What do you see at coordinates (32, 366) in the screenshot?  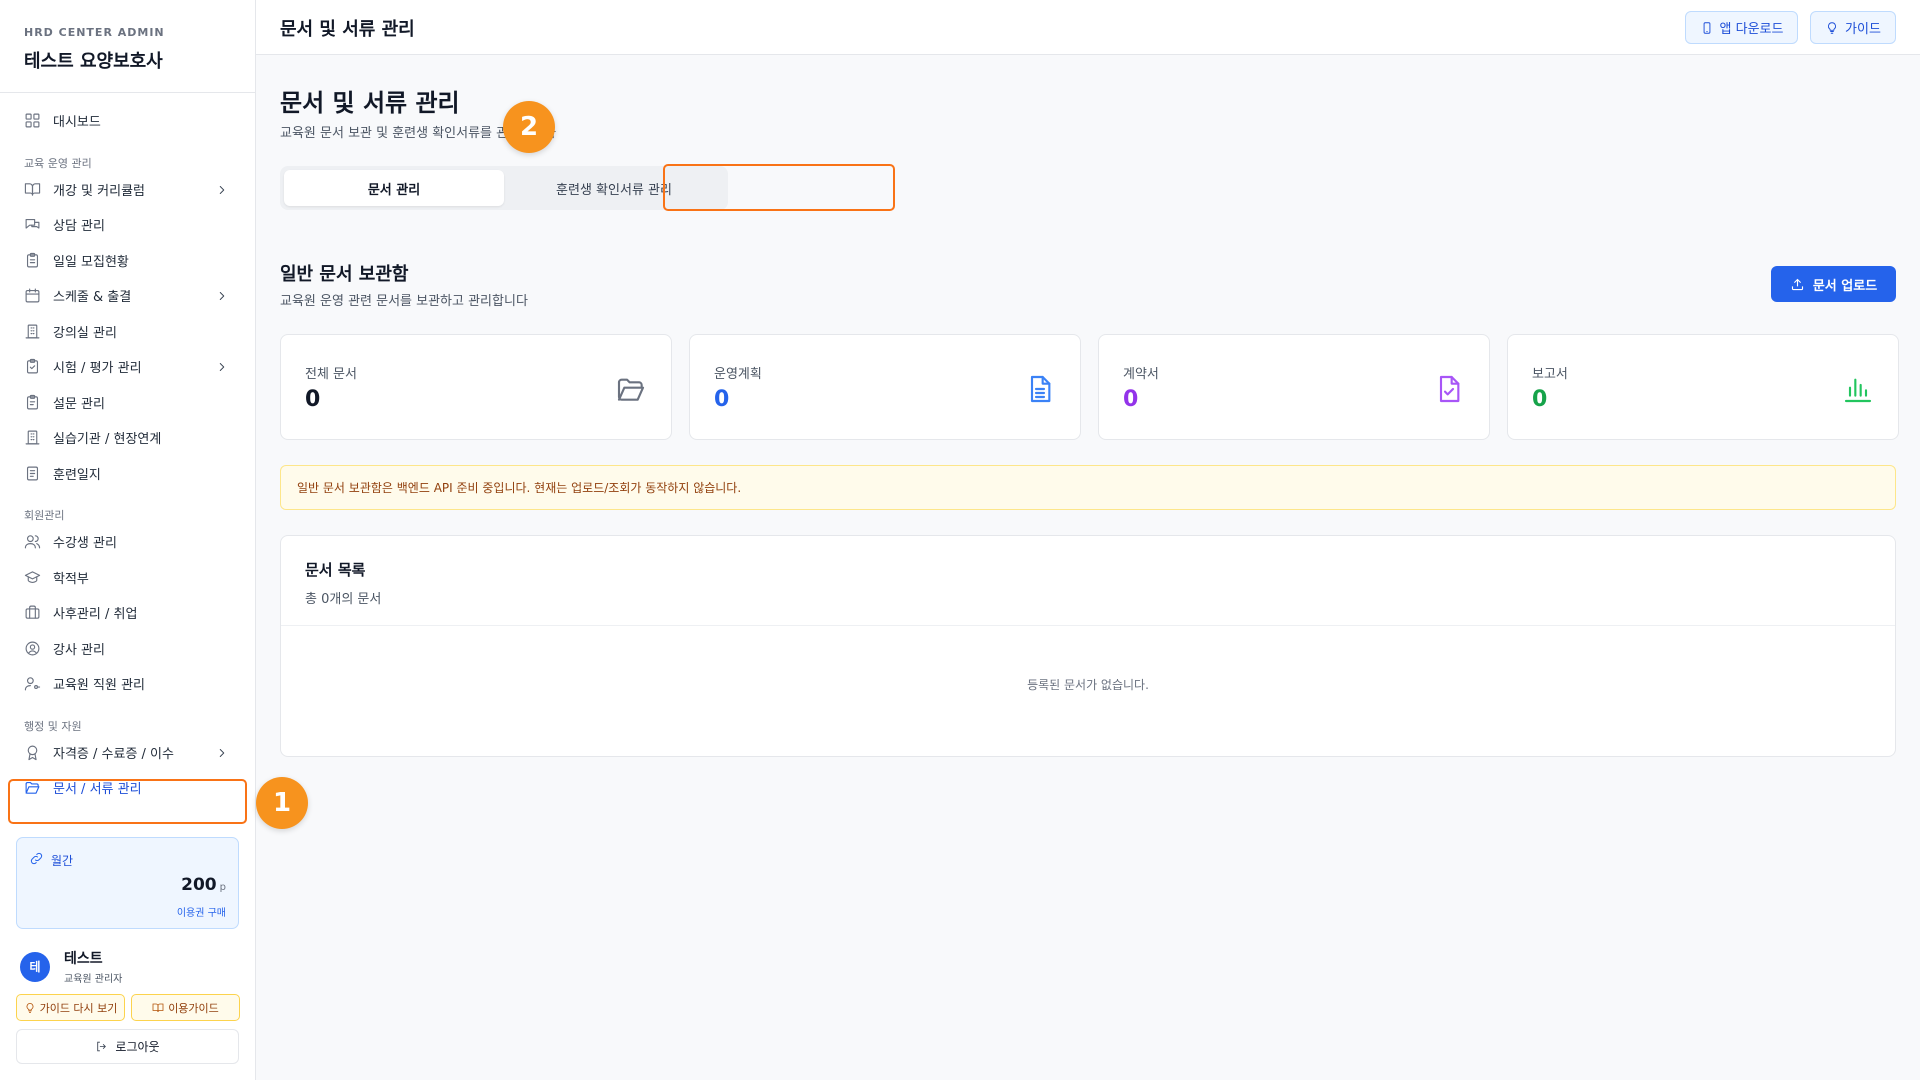 I see `clipboard-check-icon` at bounding box center [32, 366].